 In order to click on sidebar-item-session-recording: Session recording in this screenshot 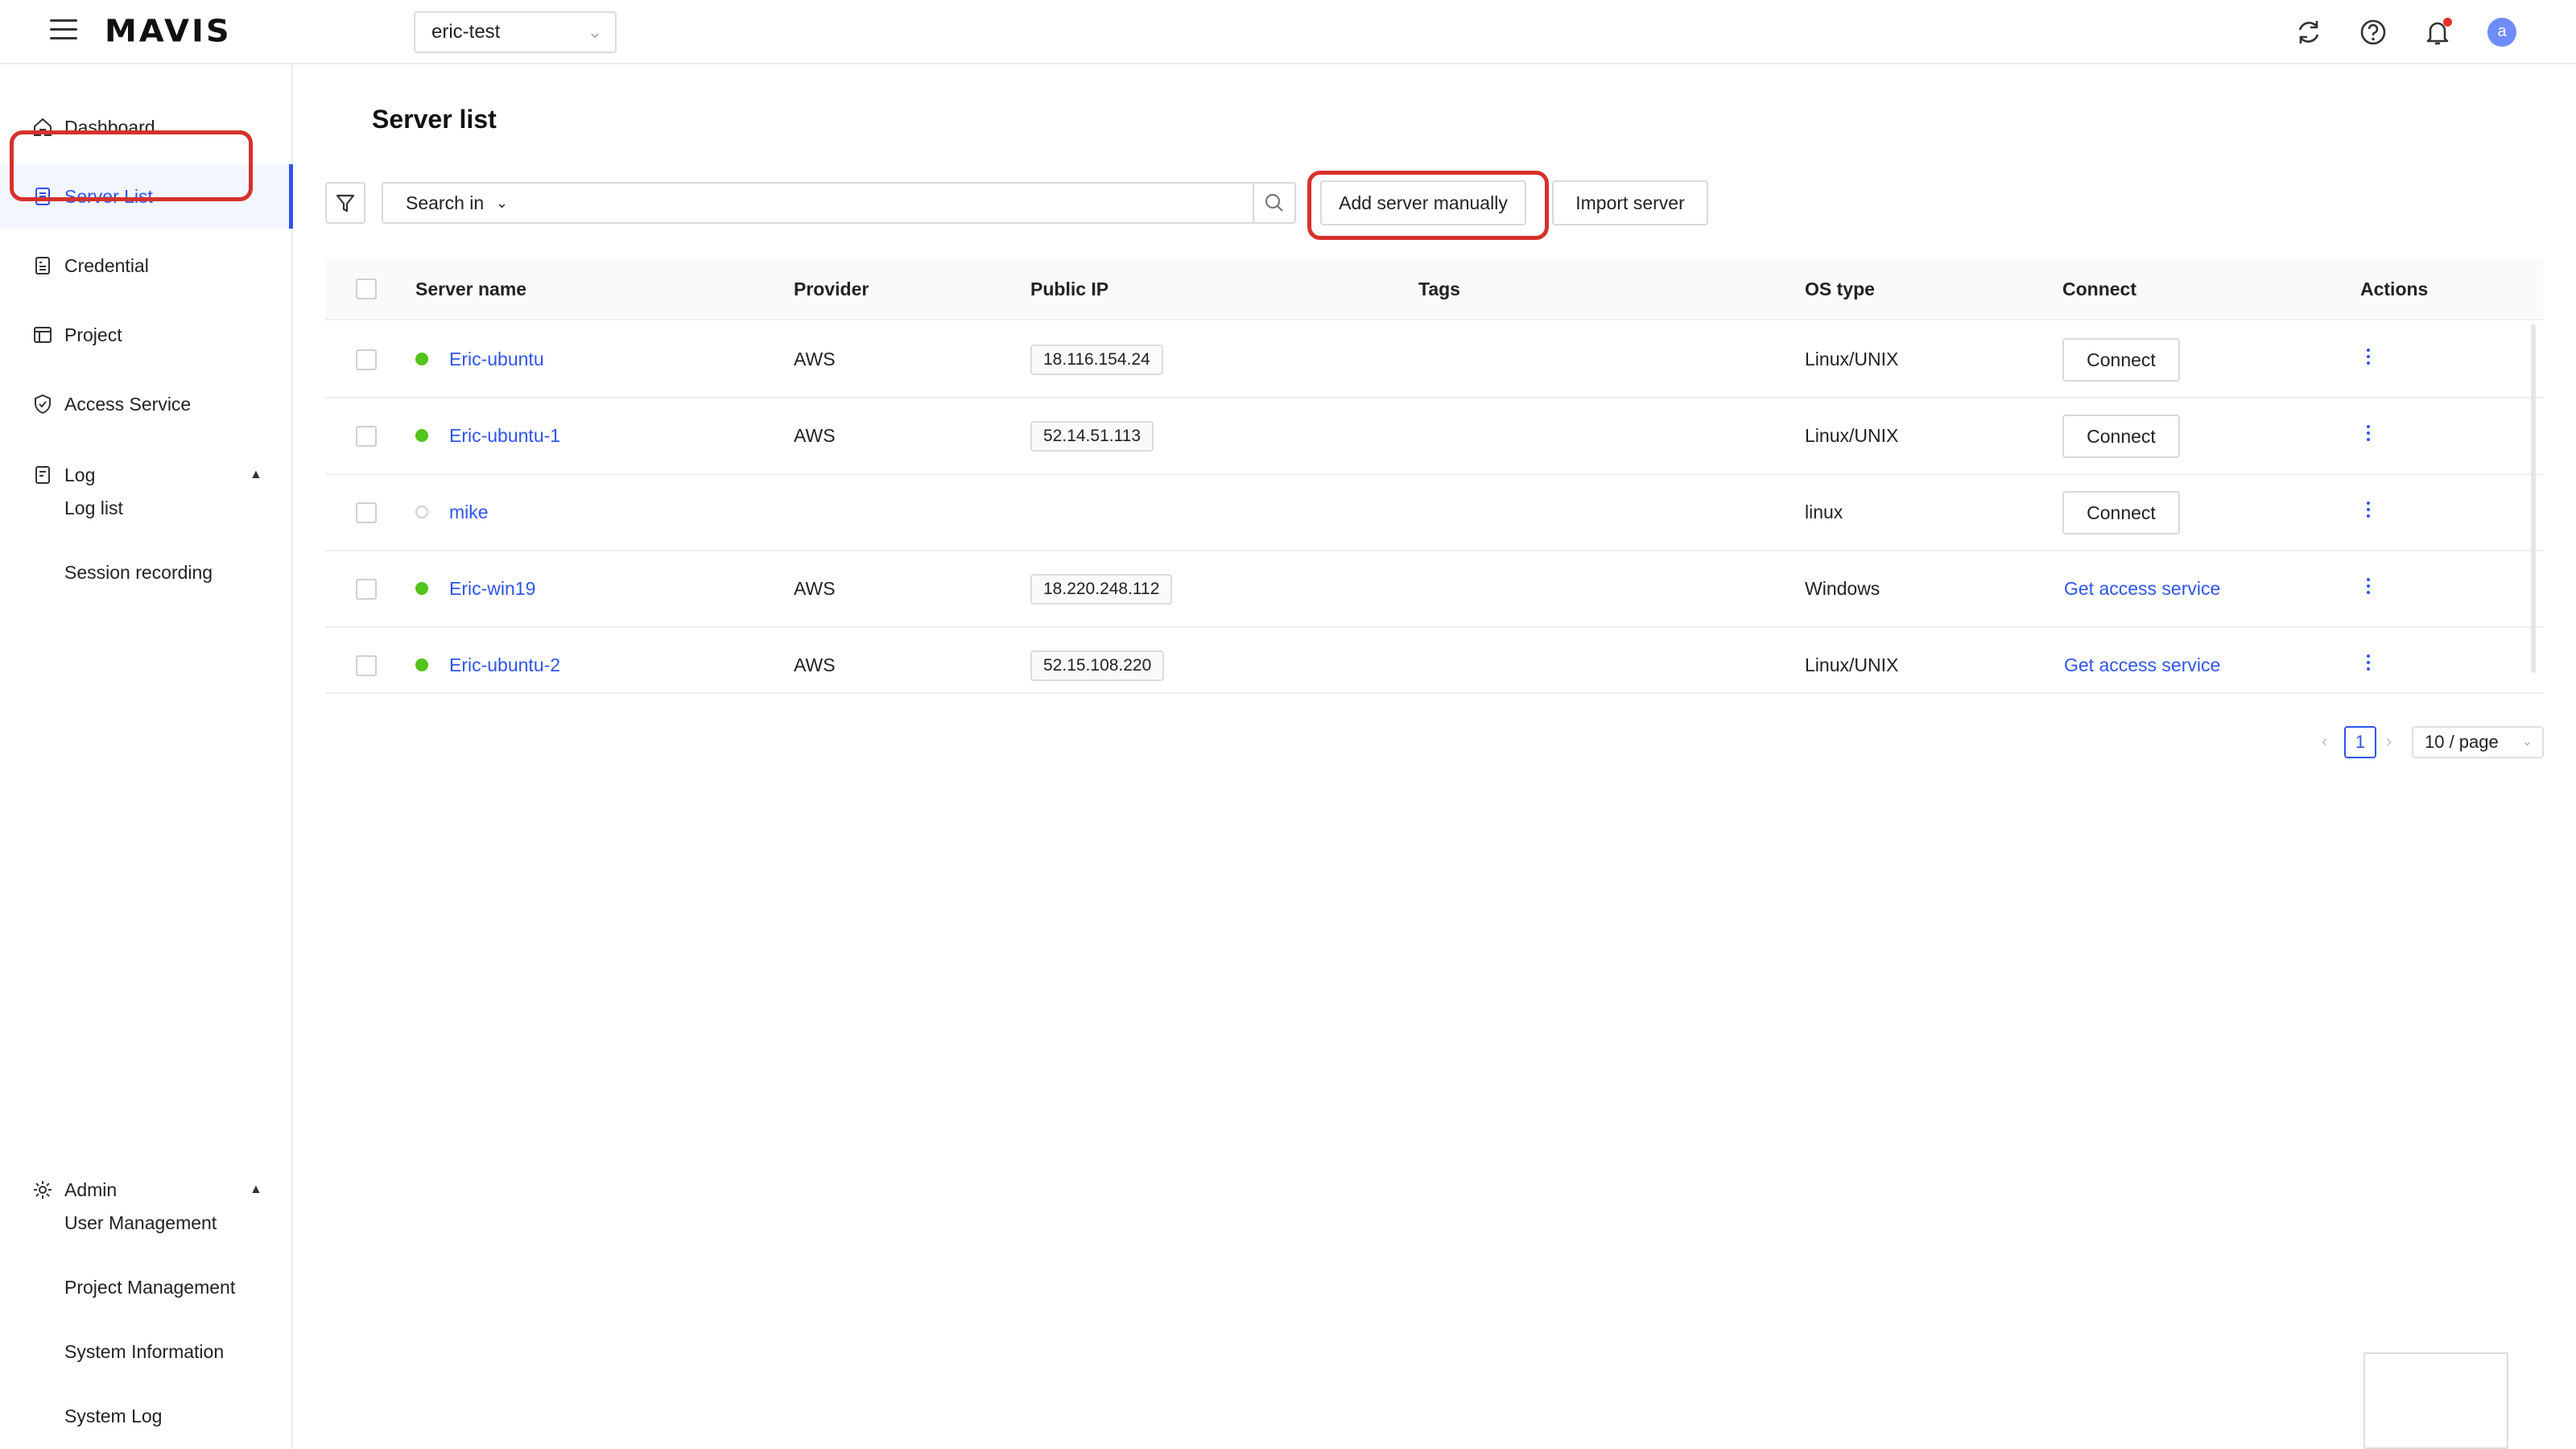, I will do `click(138, 573)`.